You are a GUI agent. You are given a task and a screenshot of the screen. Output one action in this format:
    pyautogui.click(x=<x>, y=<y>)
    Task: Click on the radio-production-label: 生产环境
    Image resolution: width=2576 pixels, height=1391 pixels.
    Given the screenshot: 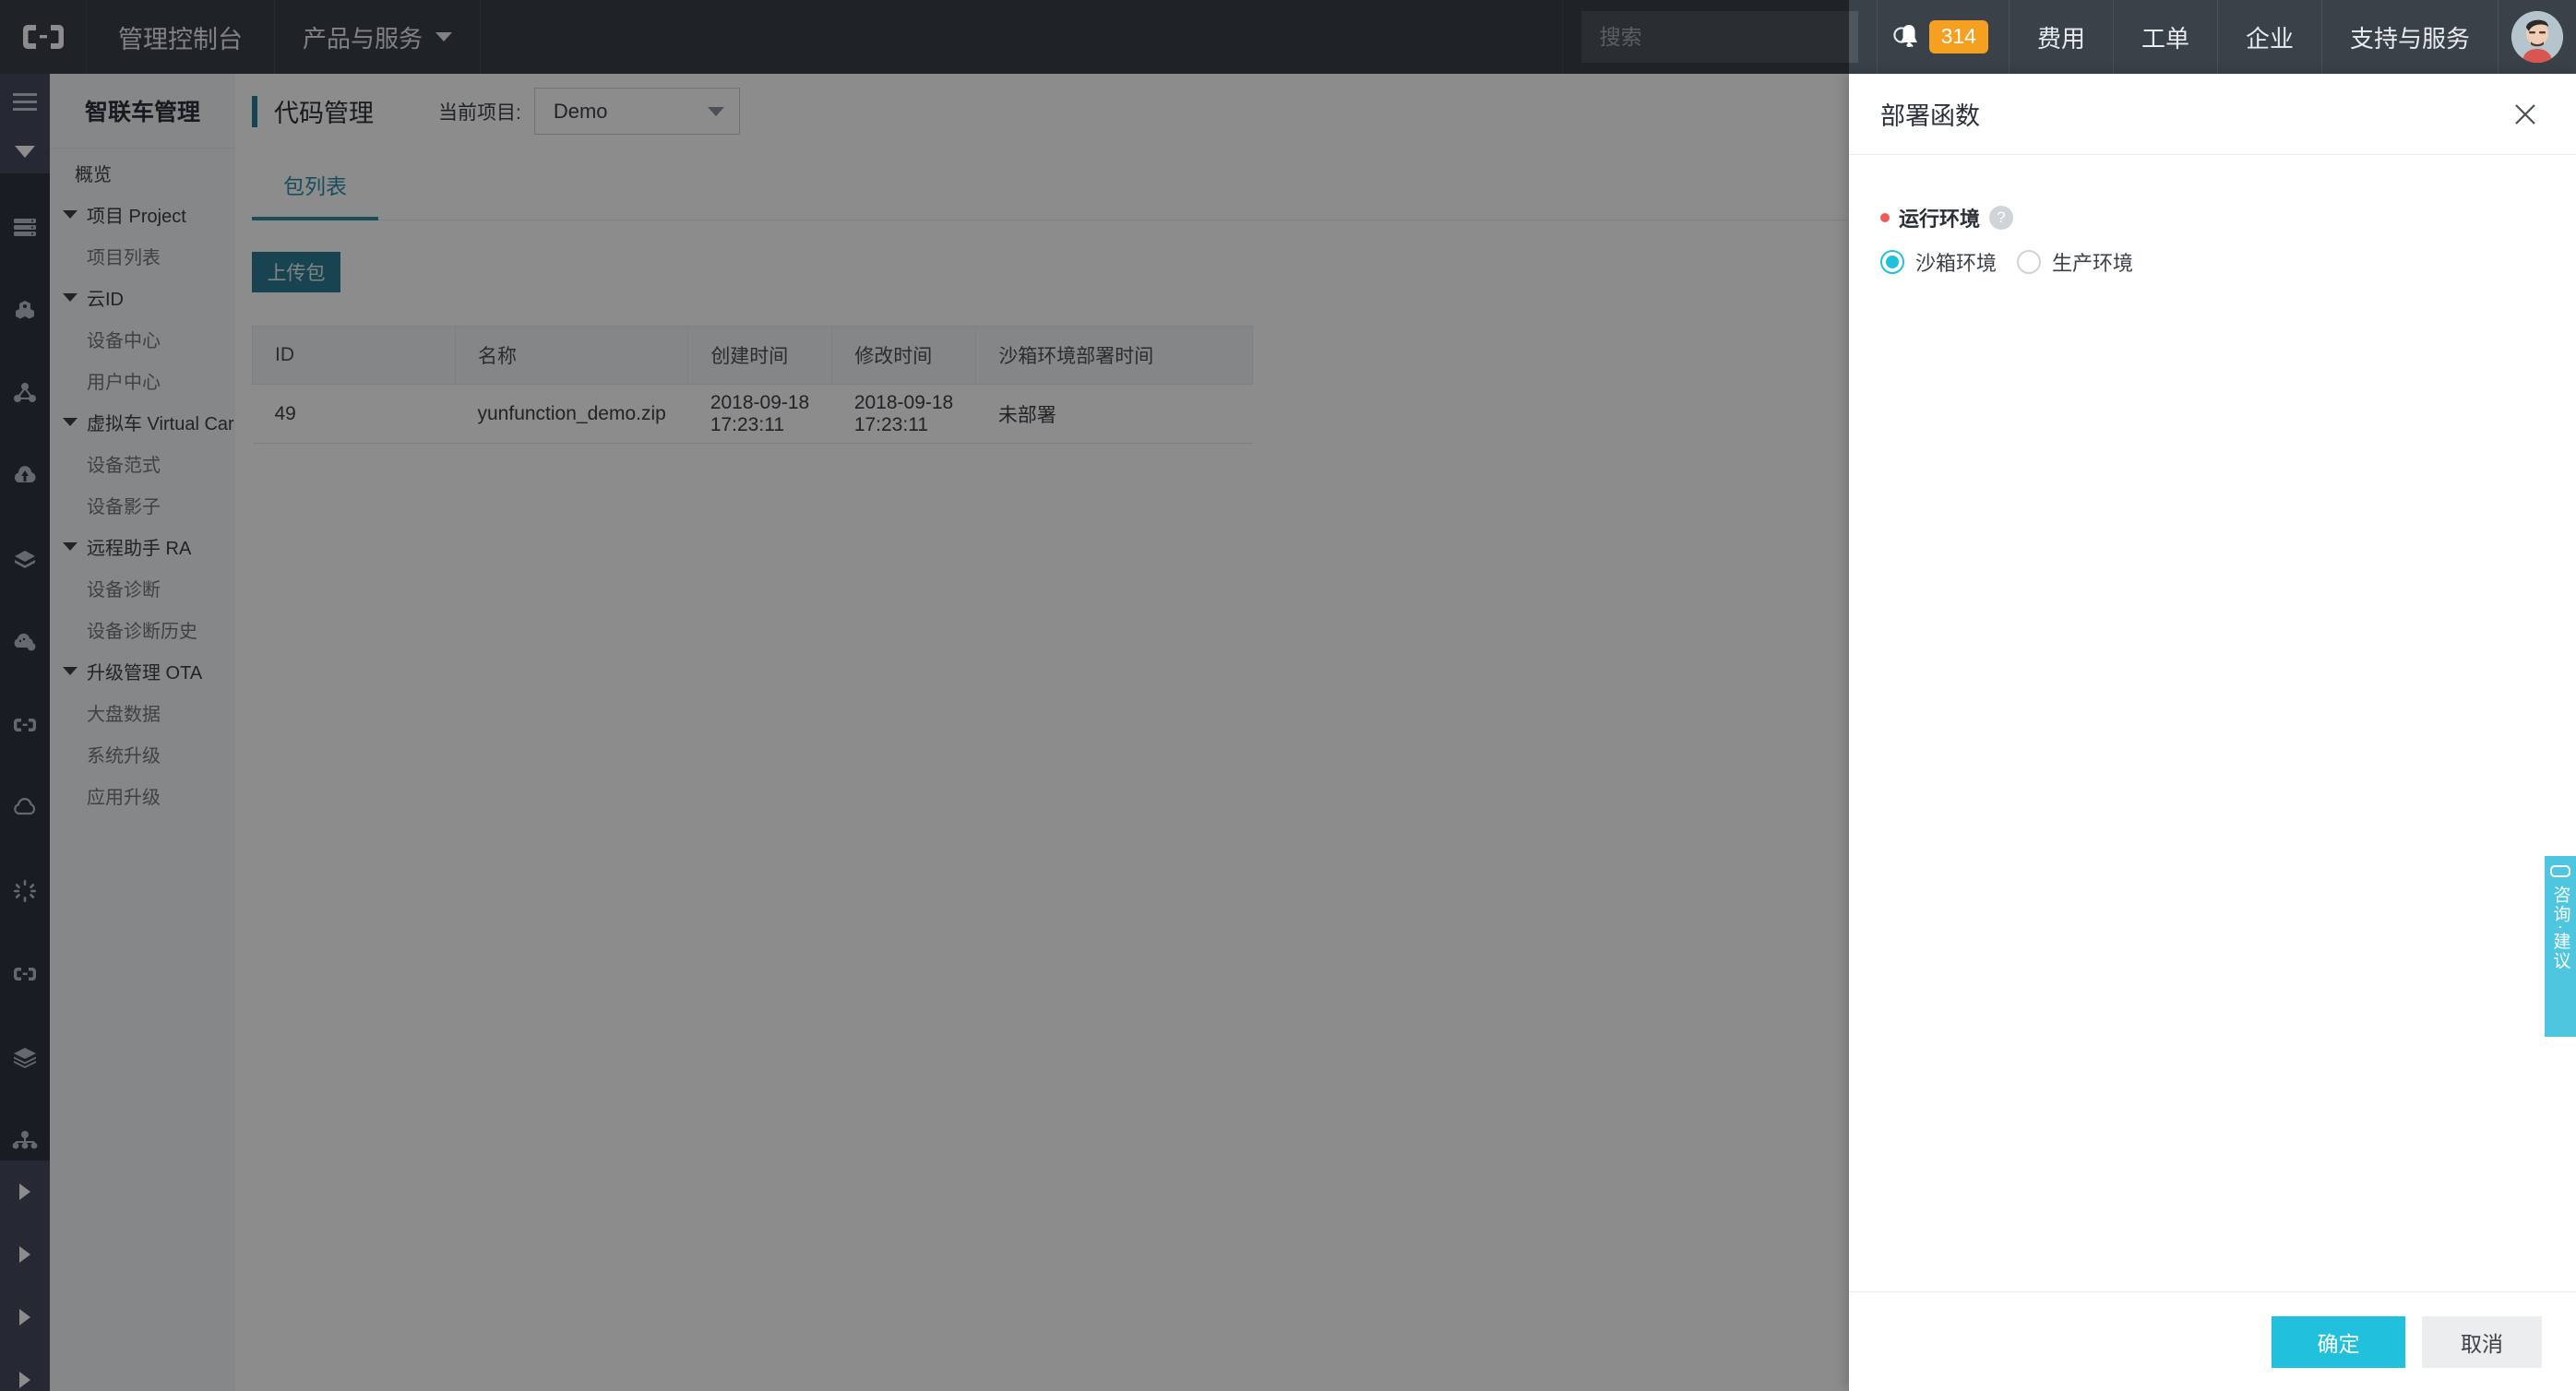 What is the action you would take?
    pyautogui.click(x=2093, y=263)
    